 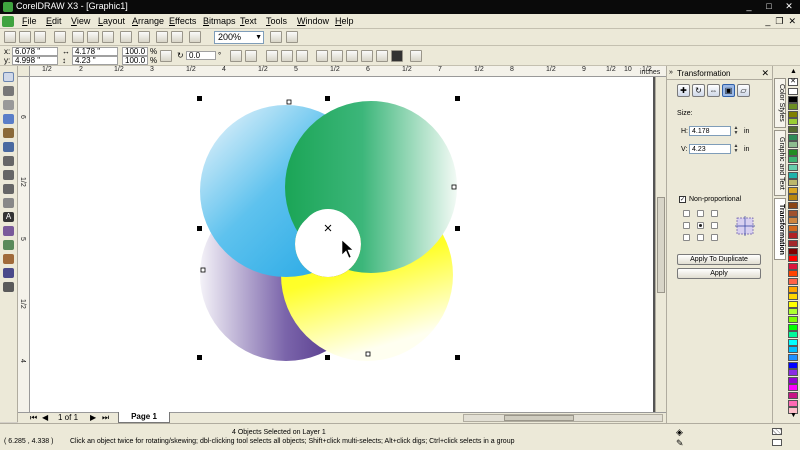 I want to click on scale-x-field: 100.0, so click(x=135, y=51).